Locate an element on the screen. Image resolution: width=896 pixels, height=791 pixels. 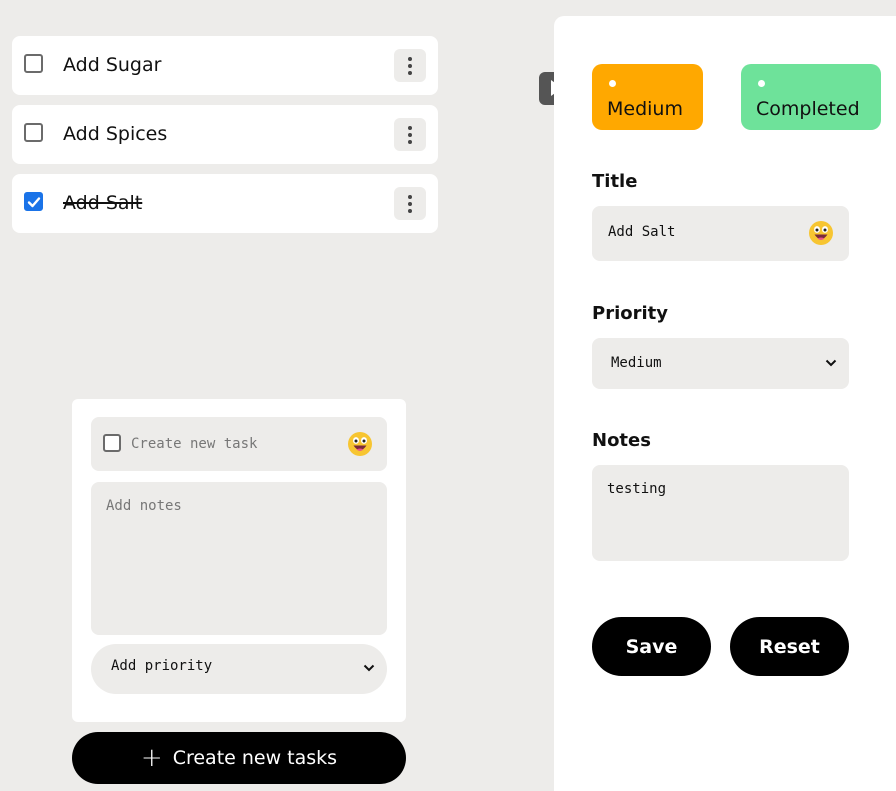
task-label: Add Spices is located at coordinates (115, 134).